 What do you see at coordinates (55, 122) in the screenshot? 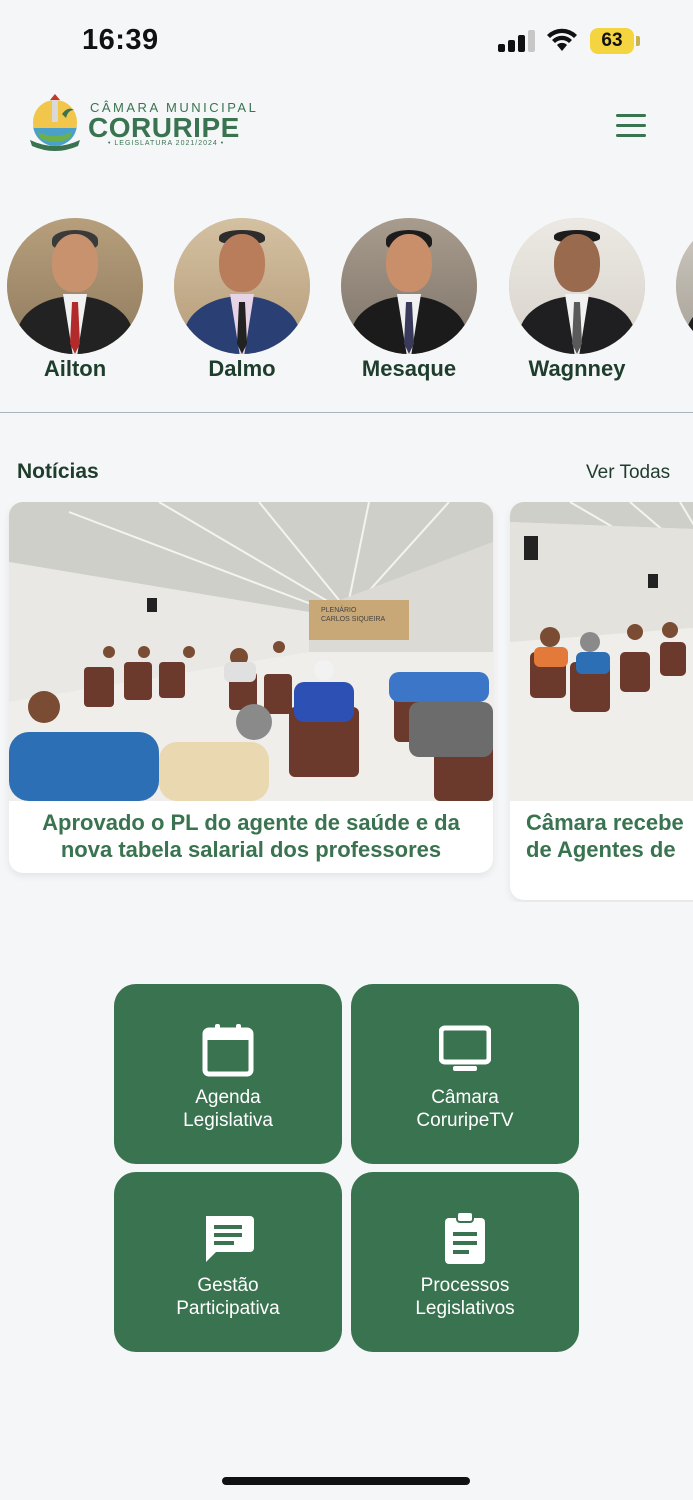
I see `coruripe-emblem-logo` at bounding box center [55, 122].